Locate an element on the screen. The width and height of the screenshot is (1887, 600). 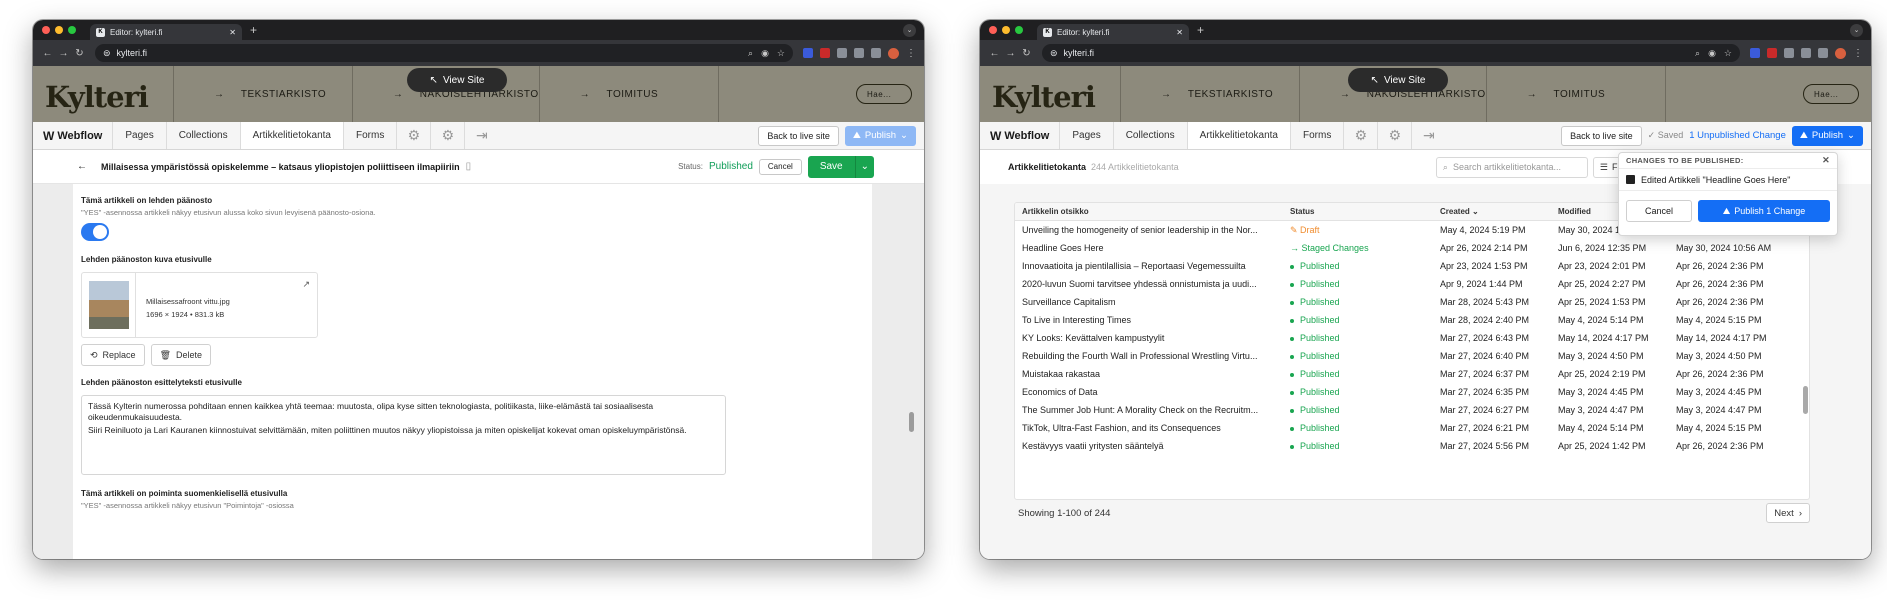
zoom-icon: ⌕ is located at coordinates (1697, 53).